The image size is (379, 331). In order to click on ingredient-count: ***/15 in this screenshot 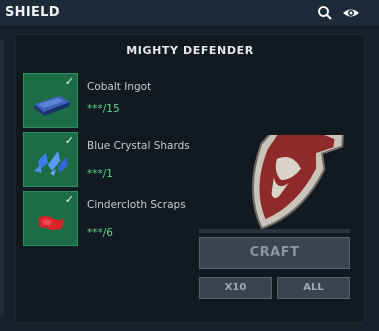, I will do `click(103, 109)`.